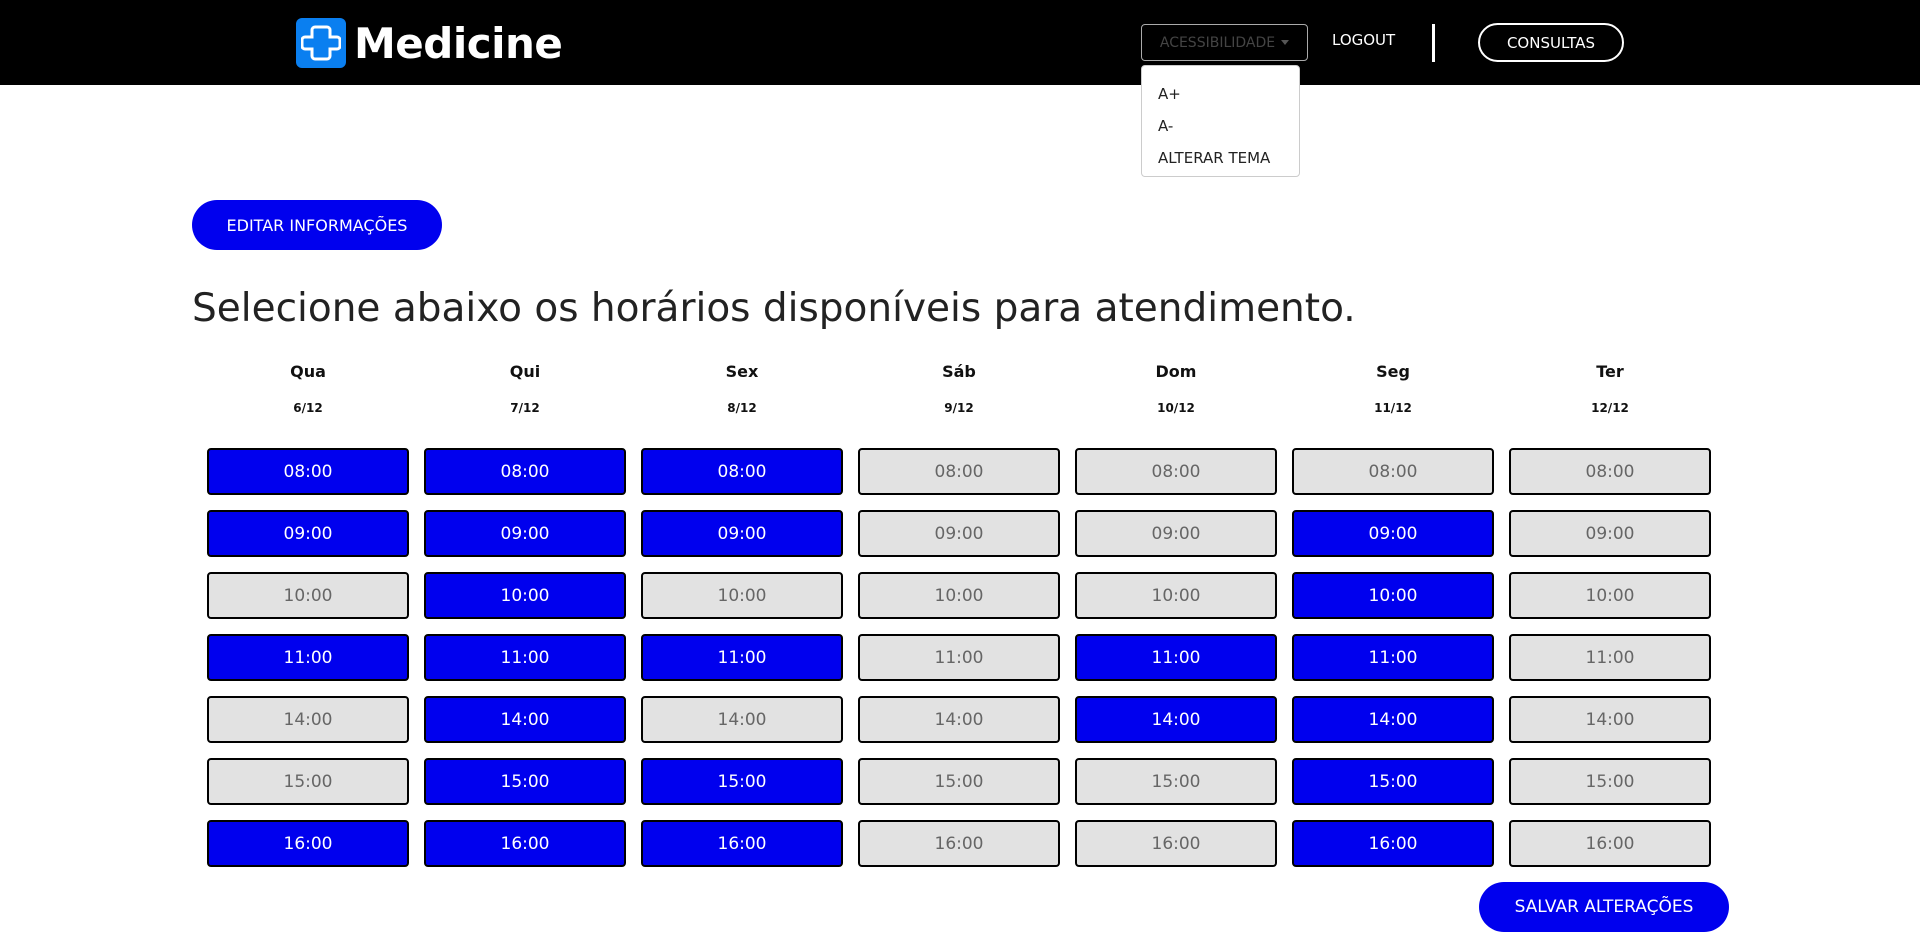  What do you see at coordinates (525, 408) in the screenshot?
I see `day-date: 7/12` at bounding box center [525, 408].